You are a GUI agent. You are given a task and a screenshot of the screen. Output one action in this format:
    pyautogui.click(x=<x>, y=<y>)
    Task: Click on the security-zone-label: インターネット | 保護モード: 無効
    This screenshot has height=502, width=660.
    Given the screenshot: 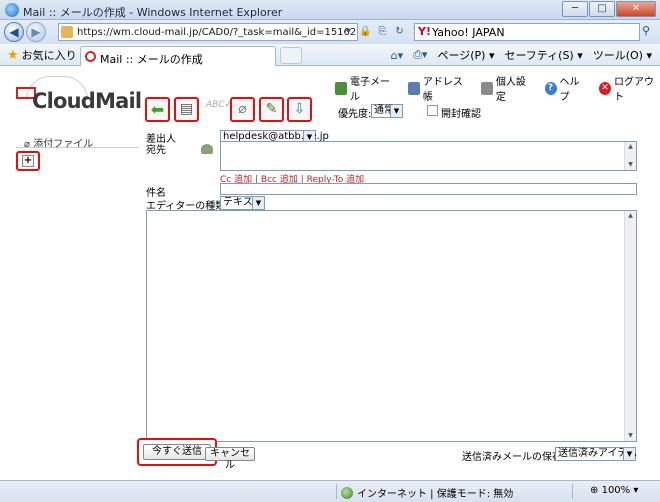 What is the action you would take?
    pyautogui.click(x=435, y=494)
    